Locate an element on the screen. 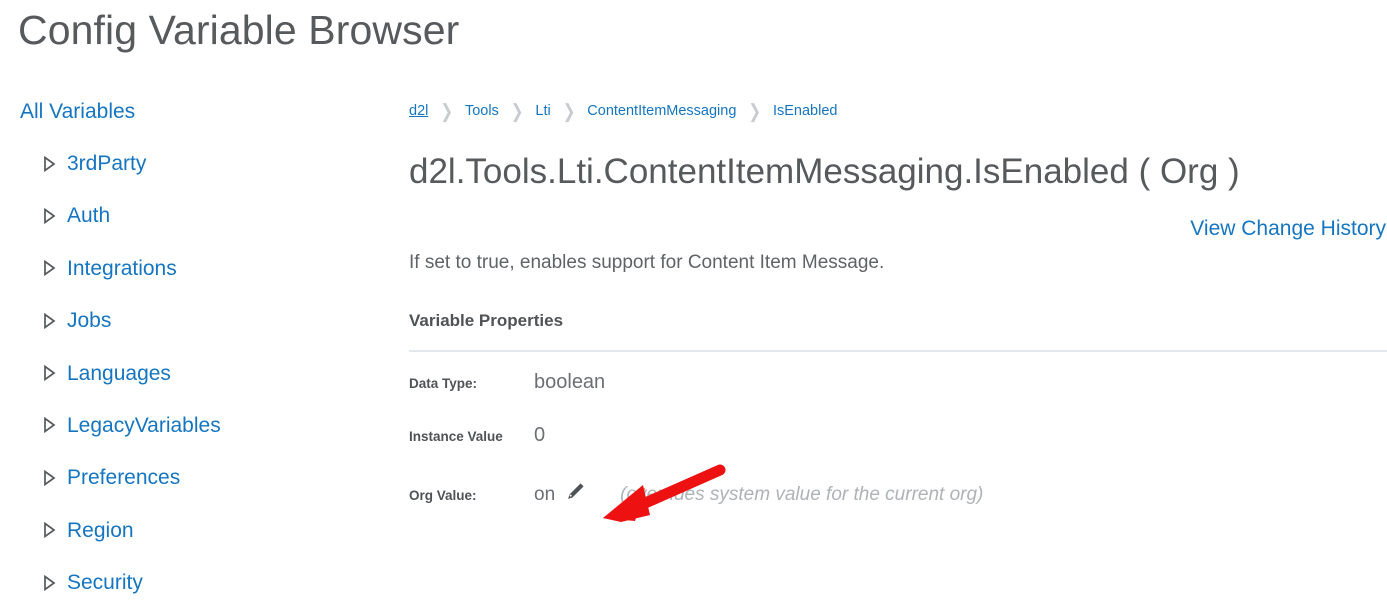  breadcrumb-item-d2l: d2l is located at coordinates (418, 111).